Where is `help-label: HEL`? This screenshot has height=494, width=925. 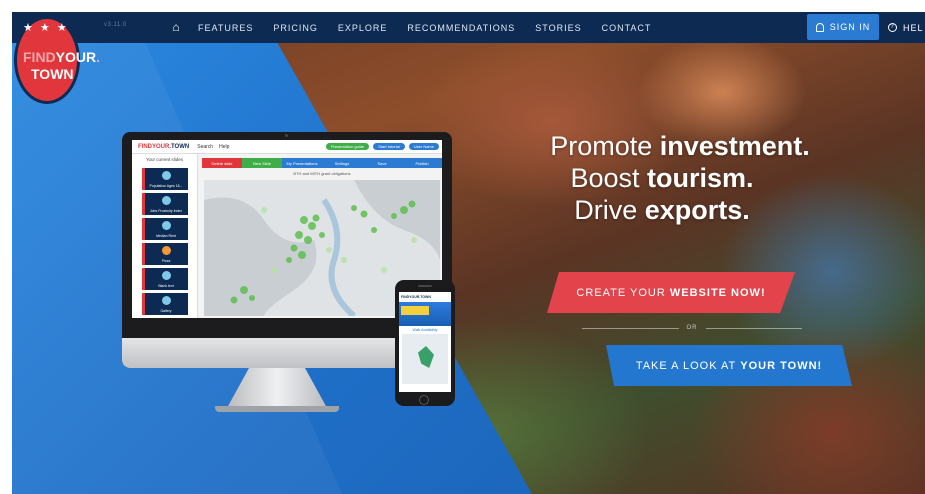
help-label: HEL is located at coordinates (913, 27).